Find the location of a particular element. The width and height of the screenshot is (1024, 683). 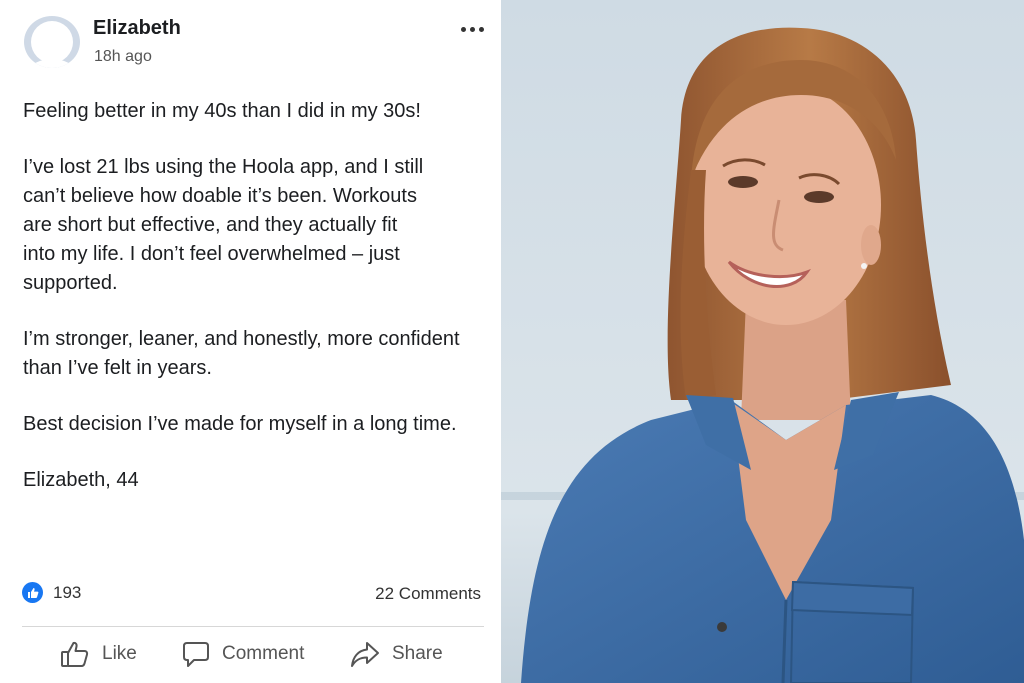

reactions-summary: 193 is located at coordinates (51, 592).